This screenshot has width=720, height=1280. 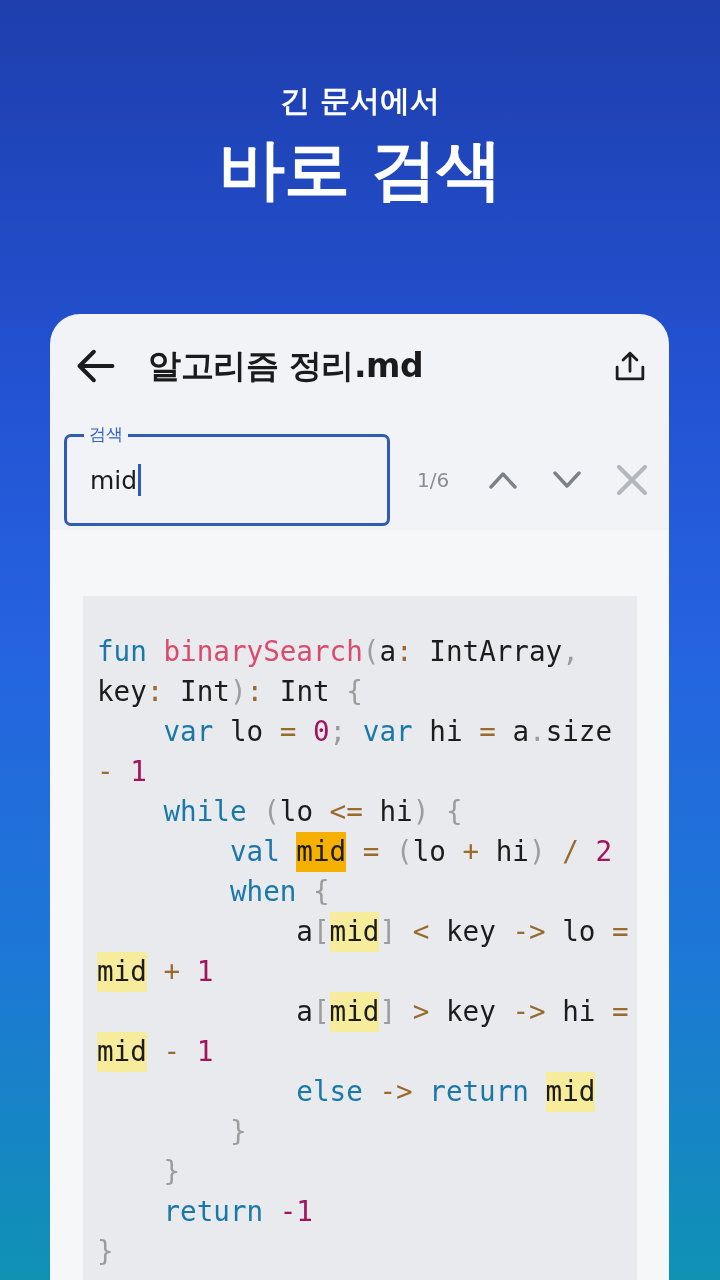 I want to click on chevron-up-icon, so click(x=503, y=480).